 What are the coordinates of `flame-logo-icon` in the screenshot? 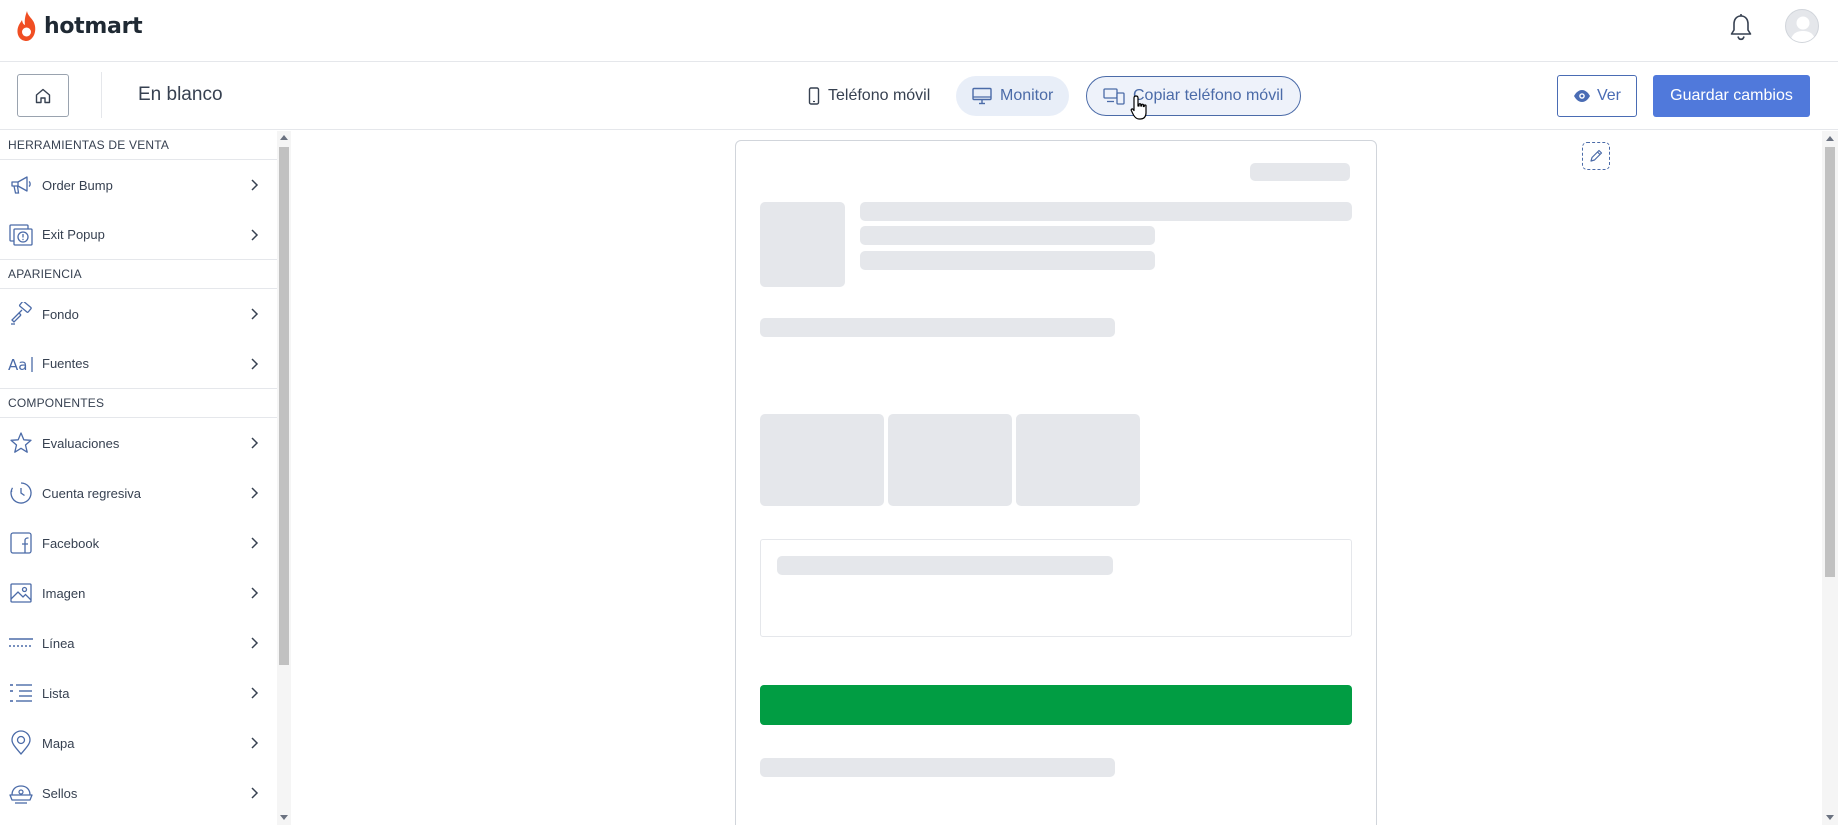 It's located at (26, 26).